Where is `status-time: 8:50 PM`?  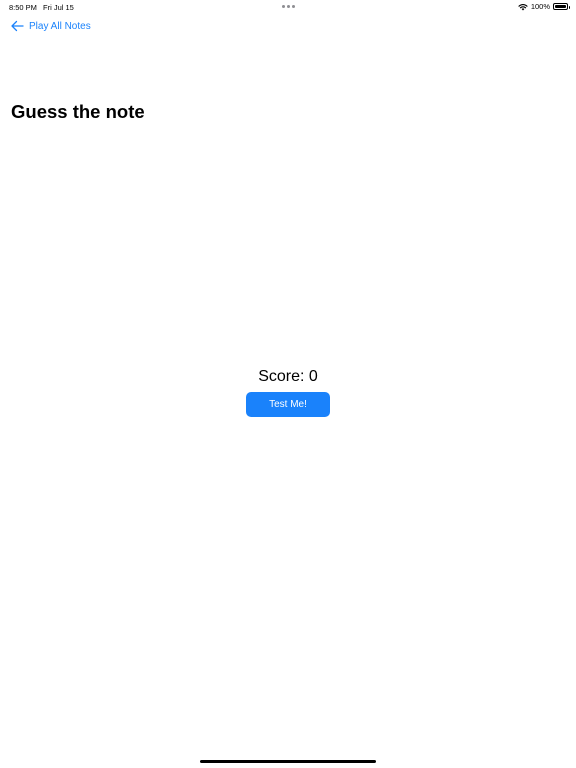 status-time: 8:50 PM is located at coordinates (23, 7).